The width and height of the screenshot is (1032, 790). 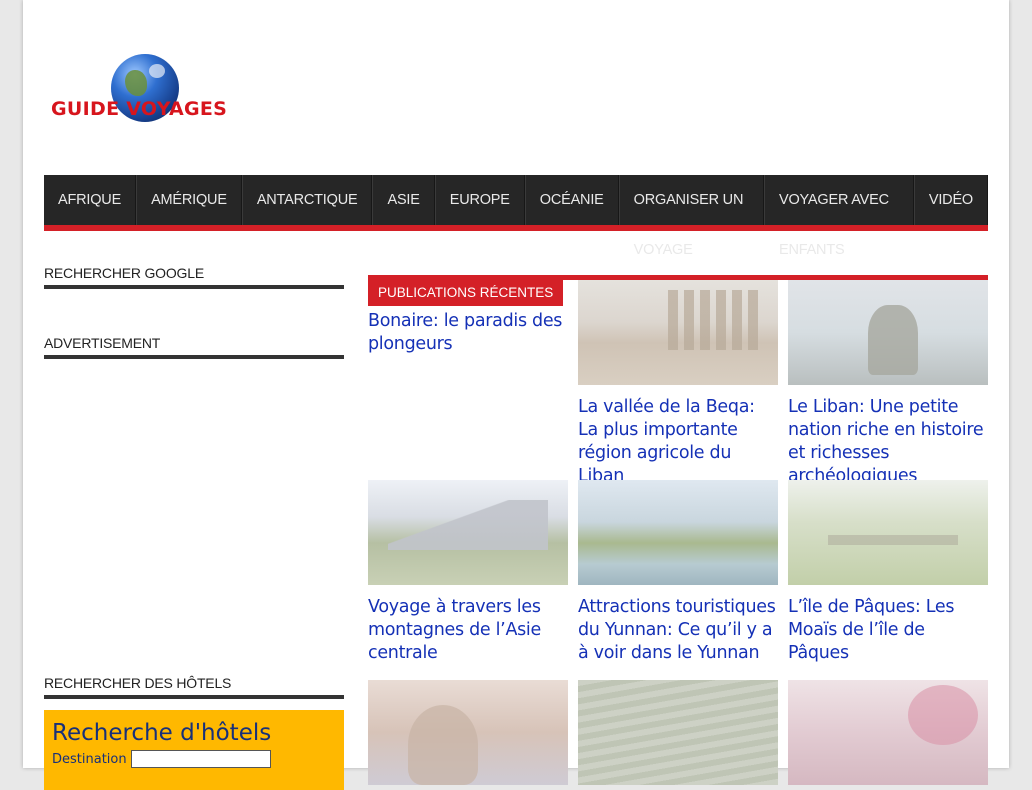 What do you see at coordinates (194, 347) in the screenshot?
I see `widget-title-advertisement: ADVERTISEMENT` at bounding box center [194, 347].